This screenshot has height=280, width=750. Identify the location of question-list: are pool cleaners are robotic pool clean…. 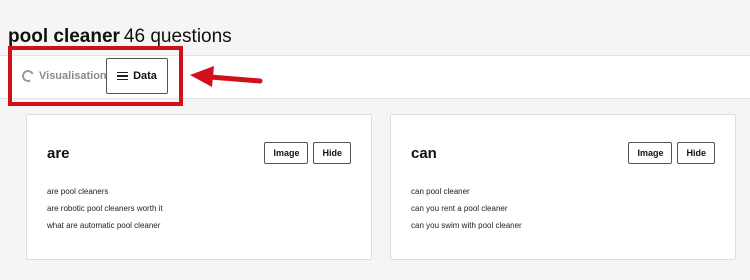
(105, 208).